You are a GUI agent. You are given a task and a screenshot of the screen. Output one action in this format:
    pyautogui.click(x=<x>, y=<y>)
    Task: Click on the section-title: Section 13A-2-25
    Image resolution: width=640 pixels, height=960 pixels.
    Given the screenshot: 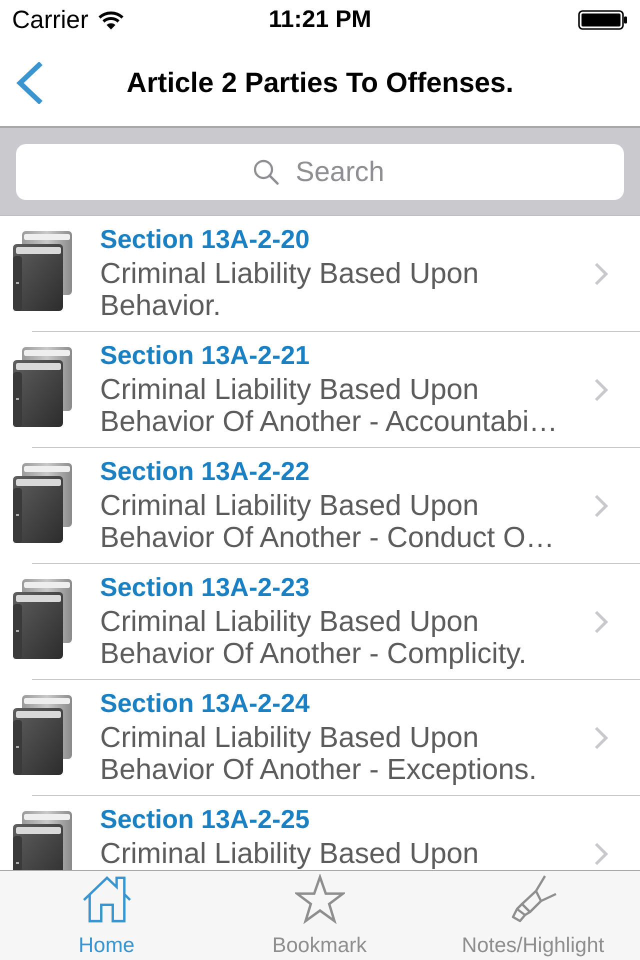 What is the action you would take?
    pyautogui.click(x=205, y=819)
    